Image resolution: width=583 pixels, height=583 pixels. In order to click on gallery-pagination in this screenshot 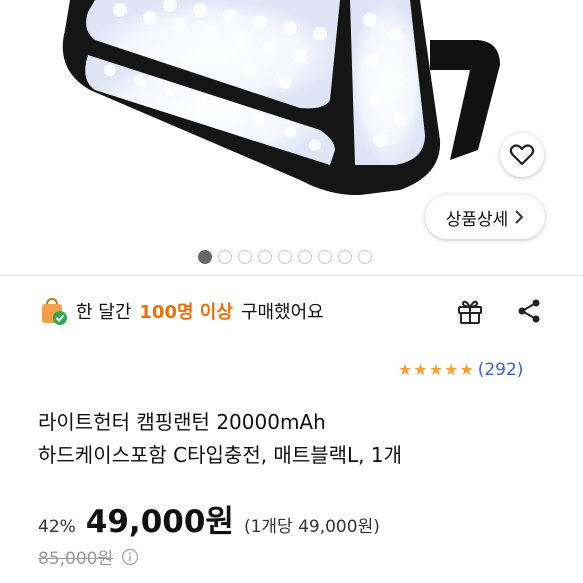, I will do `click(285, 257)`.